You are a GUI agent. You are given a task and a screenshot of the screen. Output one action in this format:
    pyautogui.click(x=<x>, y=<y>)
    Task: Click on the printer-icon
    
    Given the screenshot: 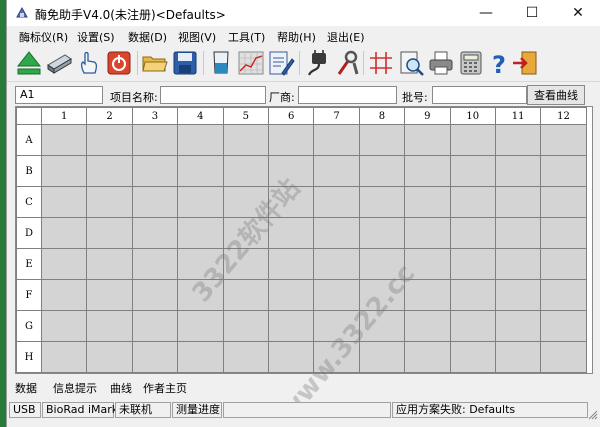 What is the action you would take?
    pyautogui.click(x=441, y=63)
    